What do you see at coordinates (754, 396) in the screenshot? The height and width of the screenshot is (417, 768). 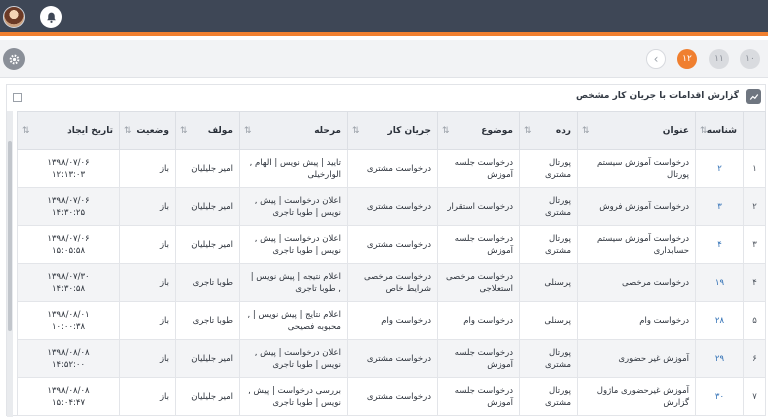 I see `row-number: ۷` at bounding box center [754, 396].